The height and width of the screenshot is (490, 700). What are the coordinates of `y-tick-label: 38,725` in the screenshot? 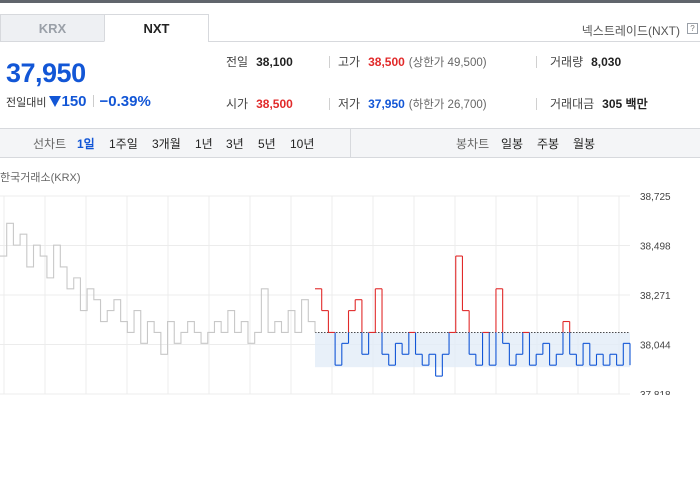 It's located at (655, 197).